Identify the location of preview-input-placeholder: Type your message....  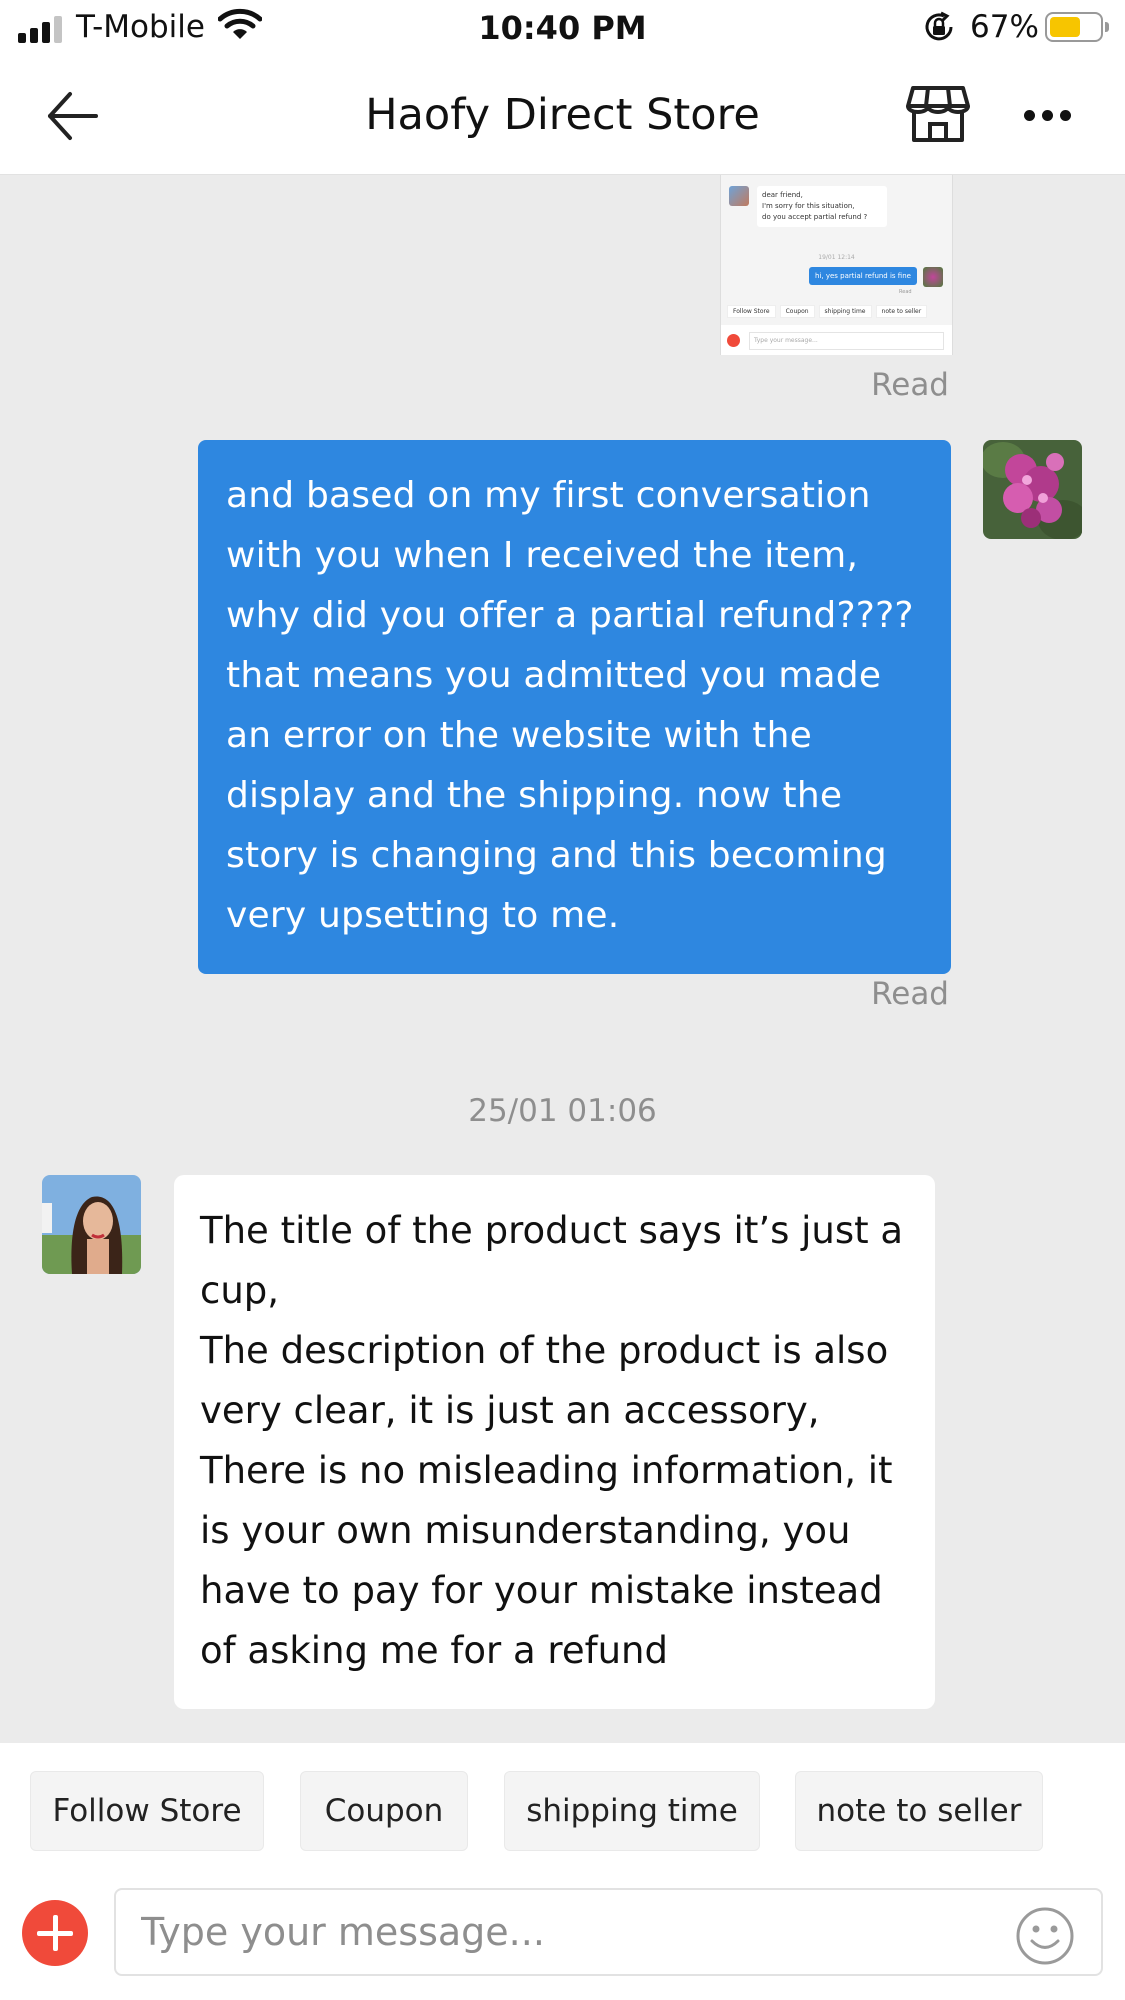
(846, 341).